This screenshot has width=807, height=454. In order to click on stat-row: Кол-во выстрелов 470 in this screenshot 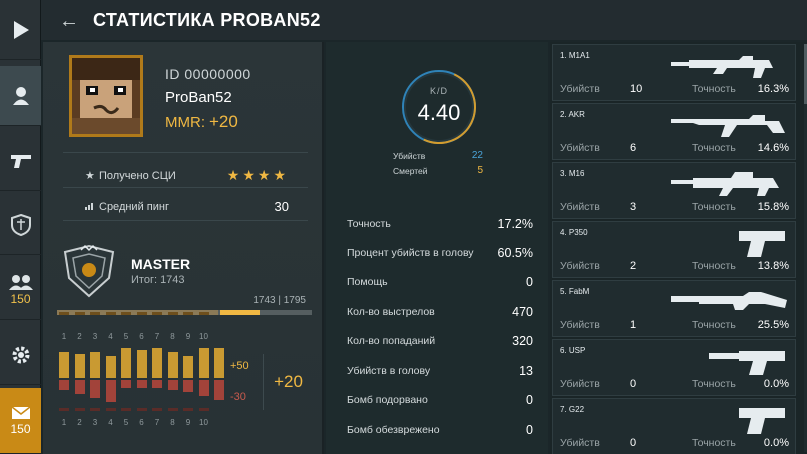, I will do `click(440, 312)`.